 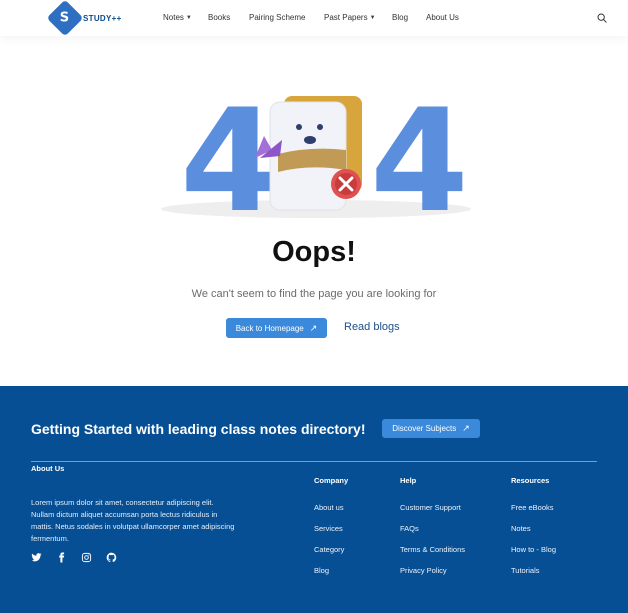 I want to click on footer-link: Services, so click(x=328, y=528).